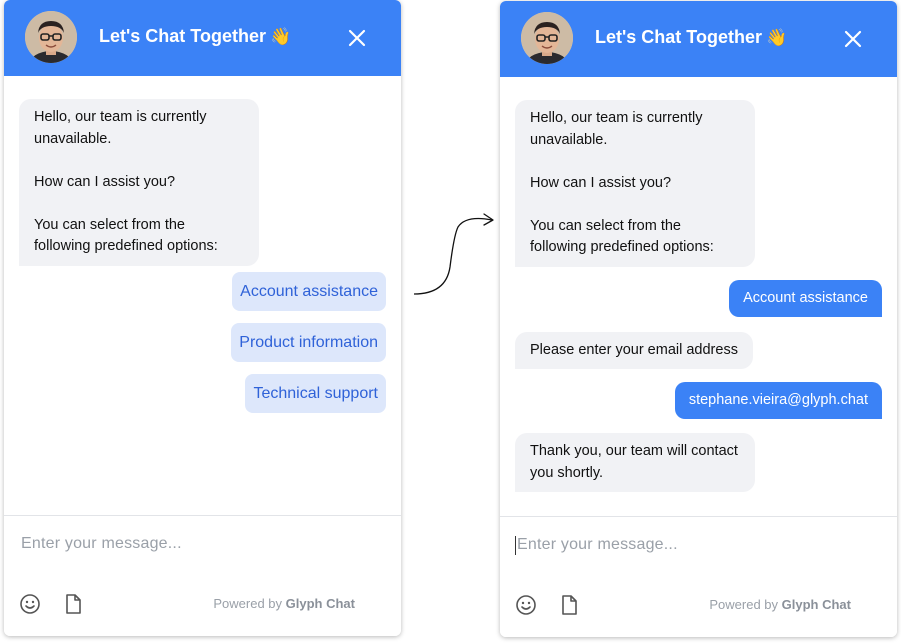  I want to click on option-account-assistance: Account assistance, so click(309, 291).